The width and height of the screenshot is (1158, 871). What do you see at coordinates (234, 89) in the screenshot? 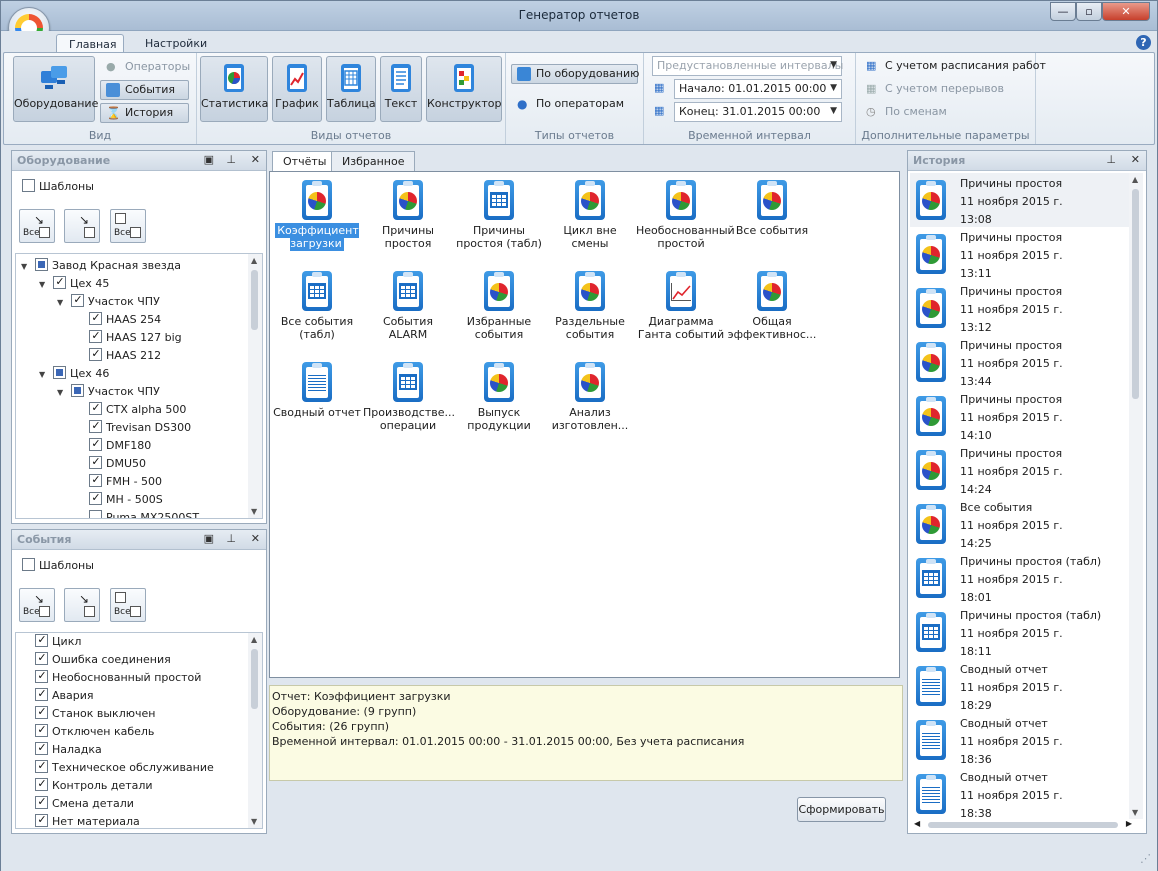
I see `statistics-button: Статистика` at bounding box center [234, 89].